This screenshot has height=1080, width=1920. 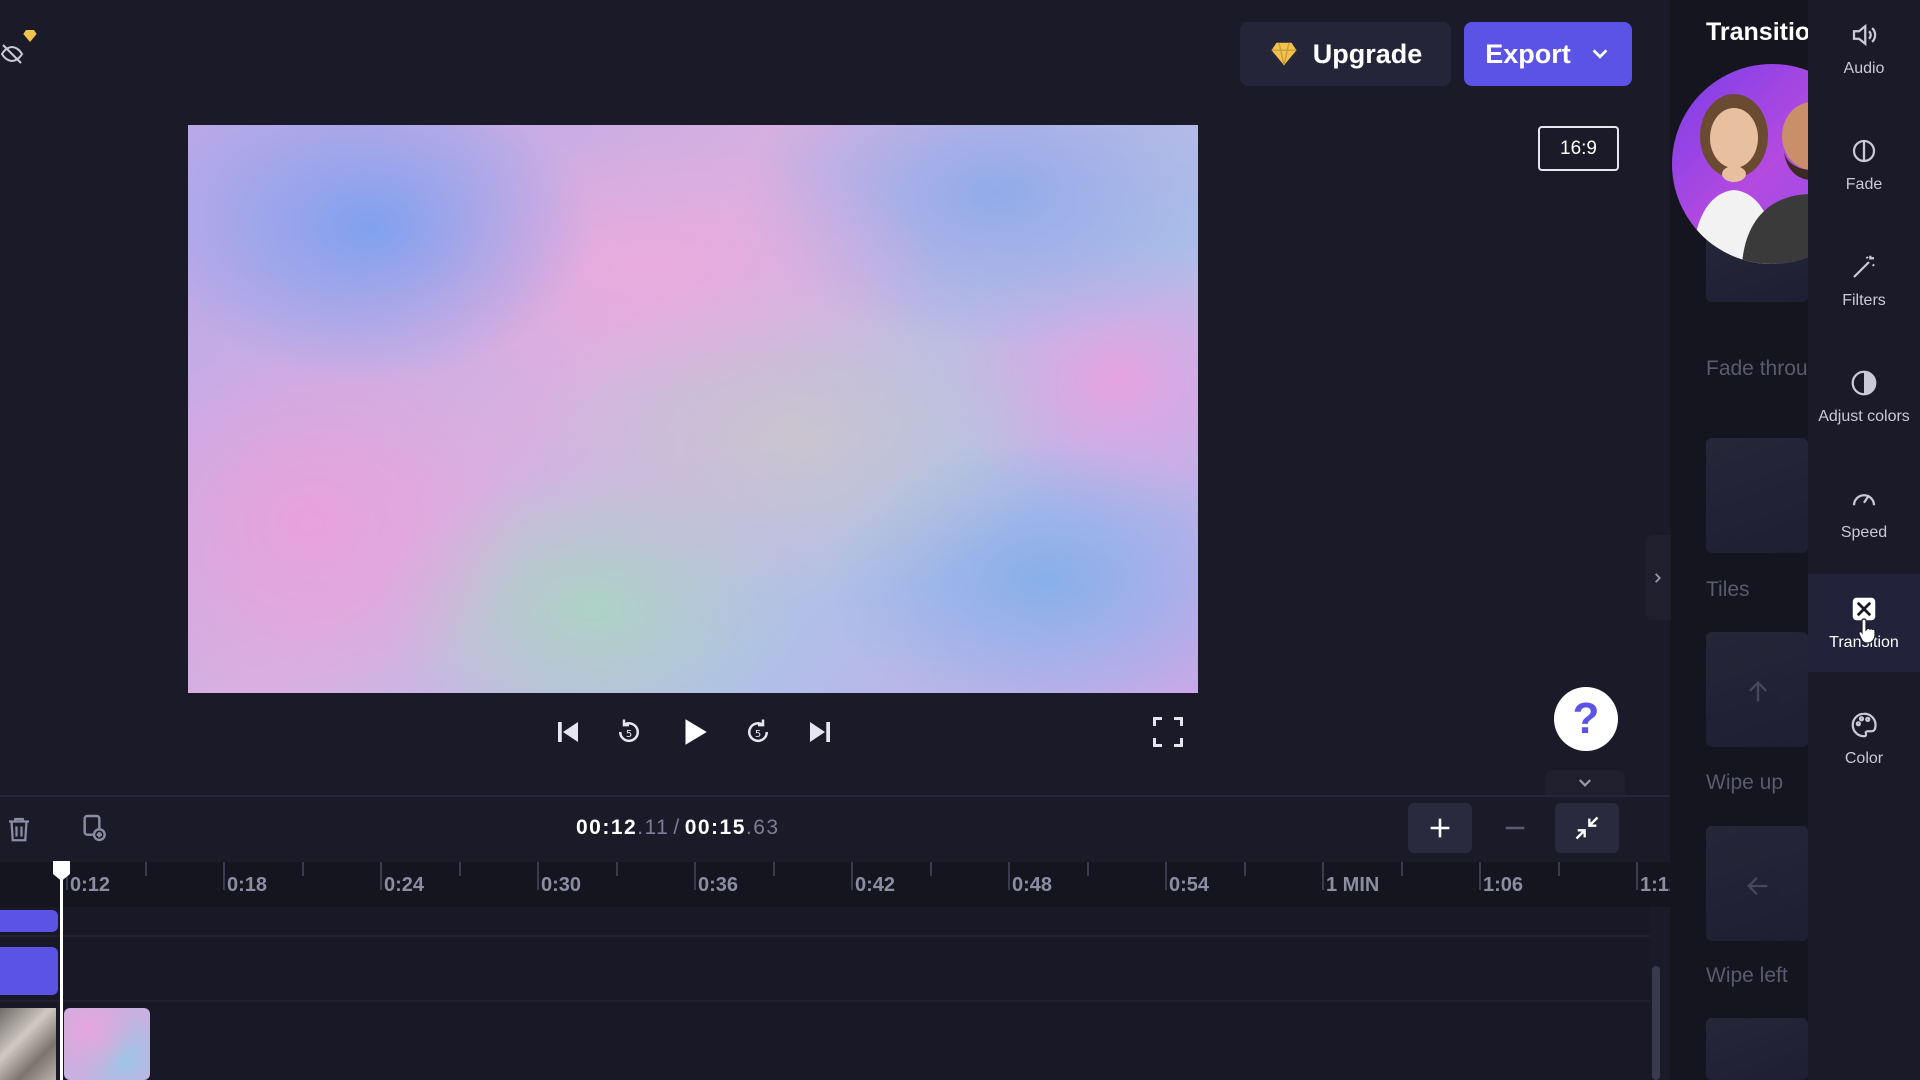 What do you see at coordinates (1864, 165) in the screenshot?
I see `sidebar-item-fade: Fade` at bounding box center [1864, 165].